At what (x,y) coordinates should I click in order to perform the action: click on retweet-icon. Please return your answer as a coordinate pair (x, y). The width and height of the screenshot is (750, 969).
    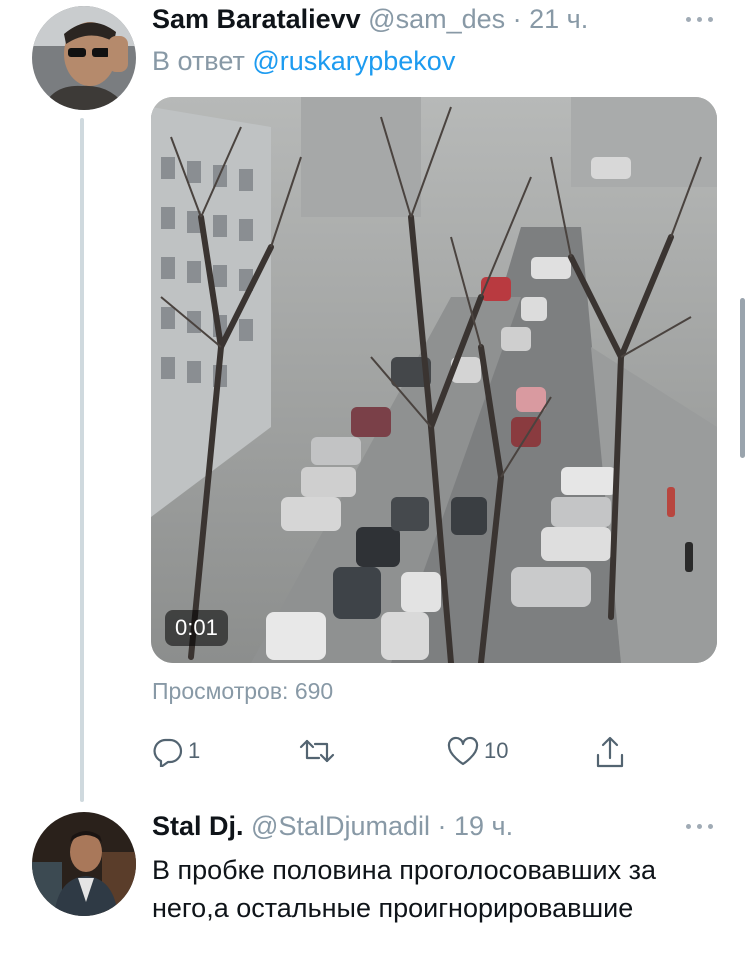
    Looking at the image, I should click on (317, 751).